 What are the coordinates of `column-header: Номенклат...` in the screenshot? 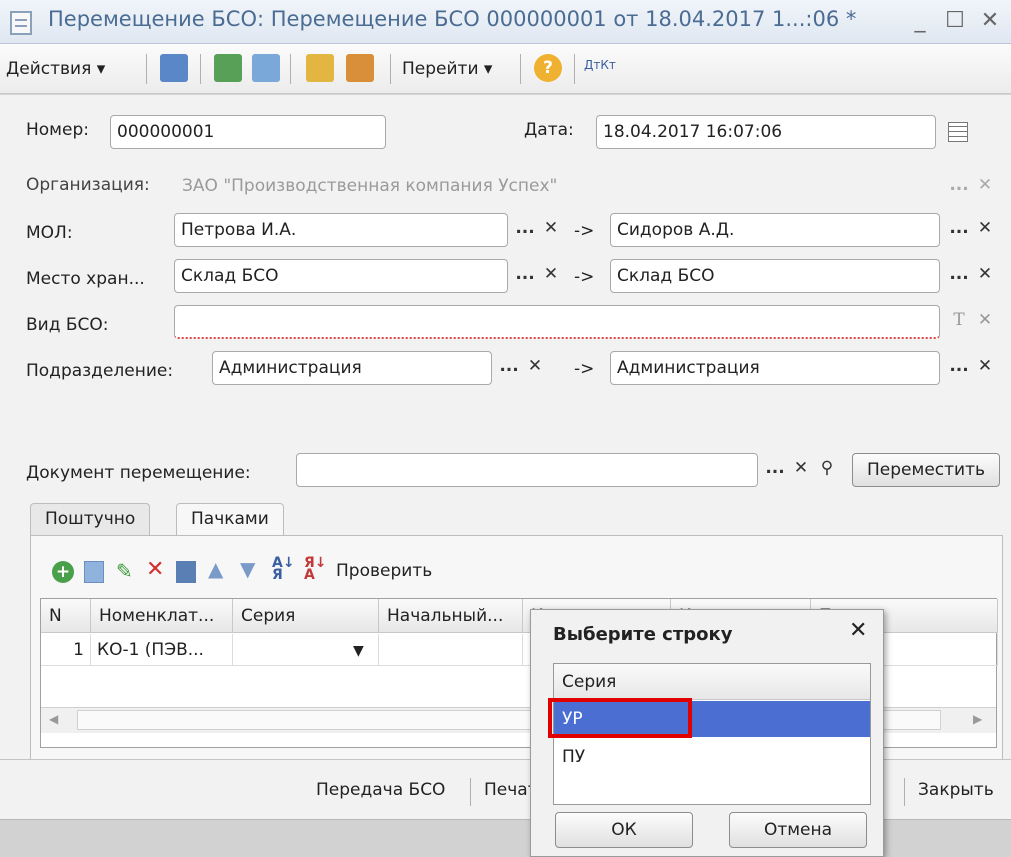 It's located at (162, 616).